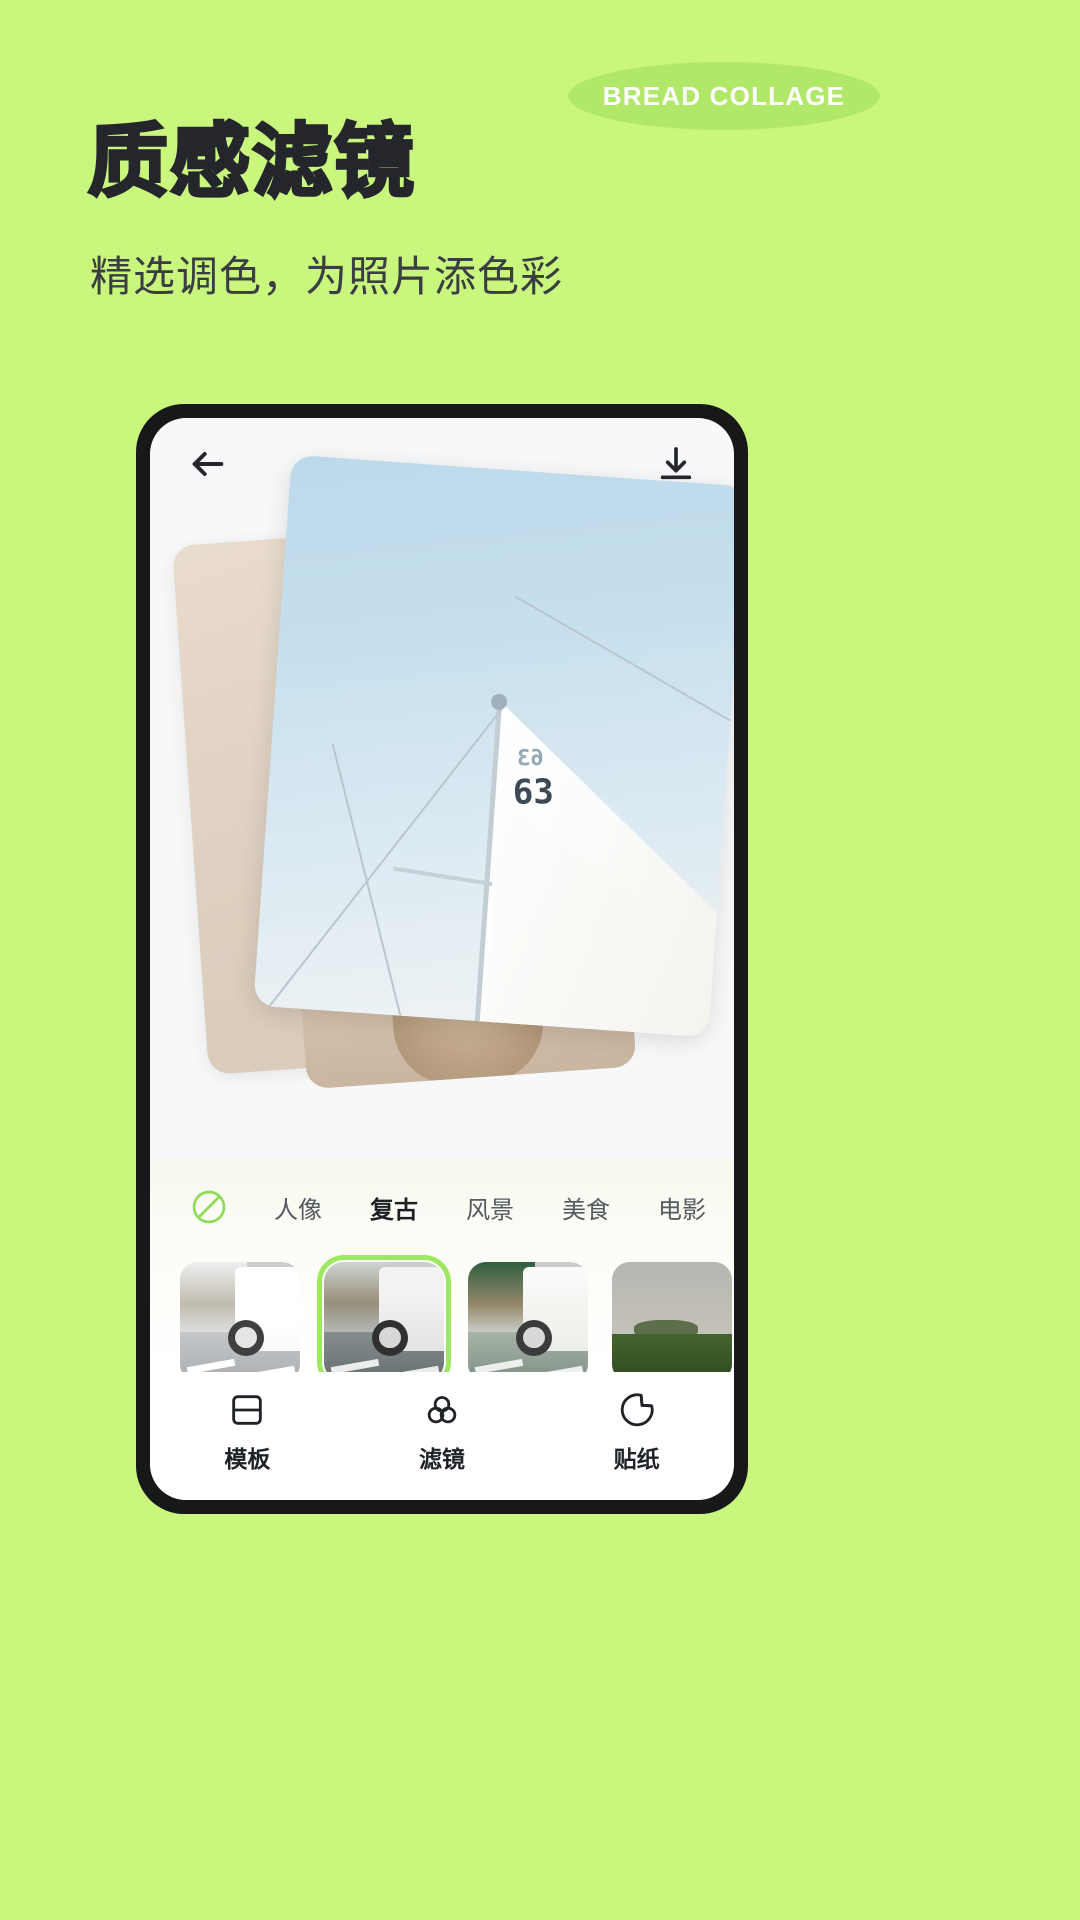  What do you see at coordinates (247, 1459) in the screenshot?
I see `nav-label: 模板` at bounding box center [247, 1459].